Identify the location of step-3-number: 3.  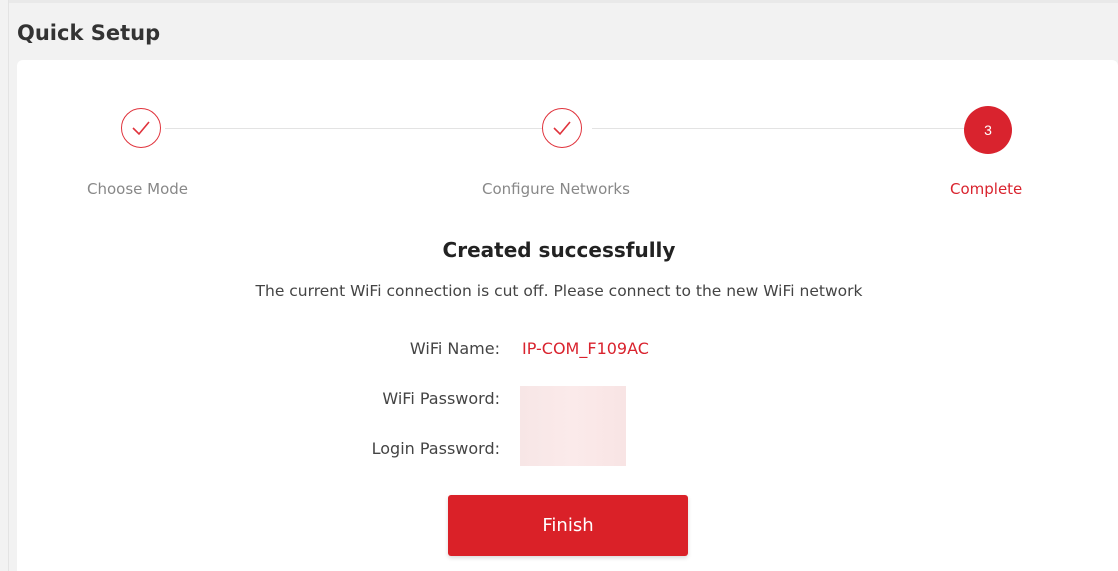
(988, 130).